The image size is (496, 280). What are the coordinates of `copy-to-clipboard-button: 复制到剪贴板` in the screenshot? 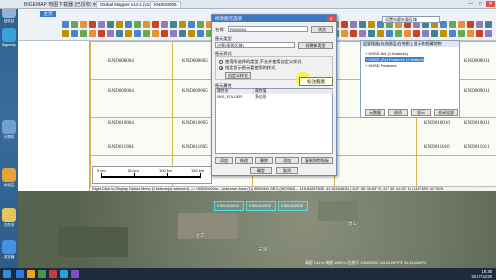 It's located at (317, 160).